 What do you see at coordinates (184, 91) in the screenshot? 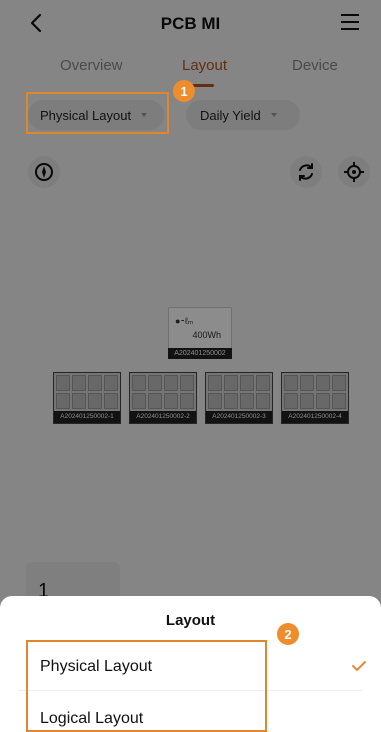
I see `annotation-badge-1: 1` at bounding box center [184, 91].